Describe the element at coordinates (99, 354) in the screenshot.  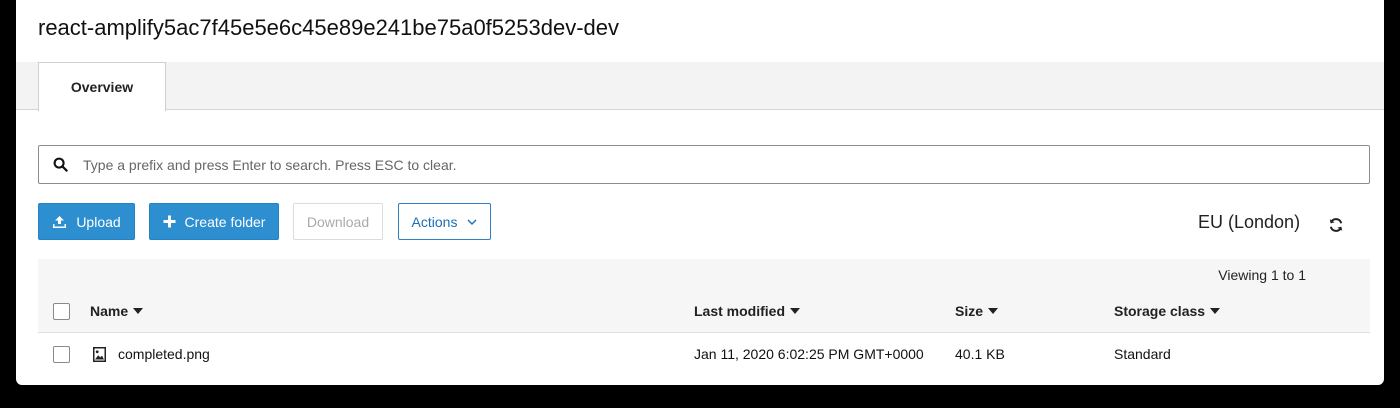
I see `image-file-icon` at that location.